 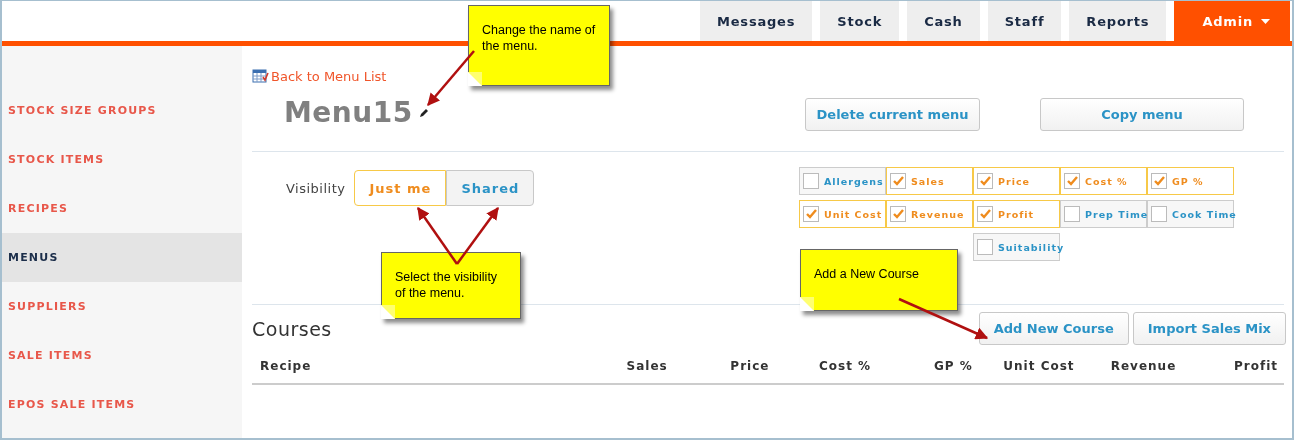 I want to click on column-checkbox: Unit Cost, so click(x=842, y=214).